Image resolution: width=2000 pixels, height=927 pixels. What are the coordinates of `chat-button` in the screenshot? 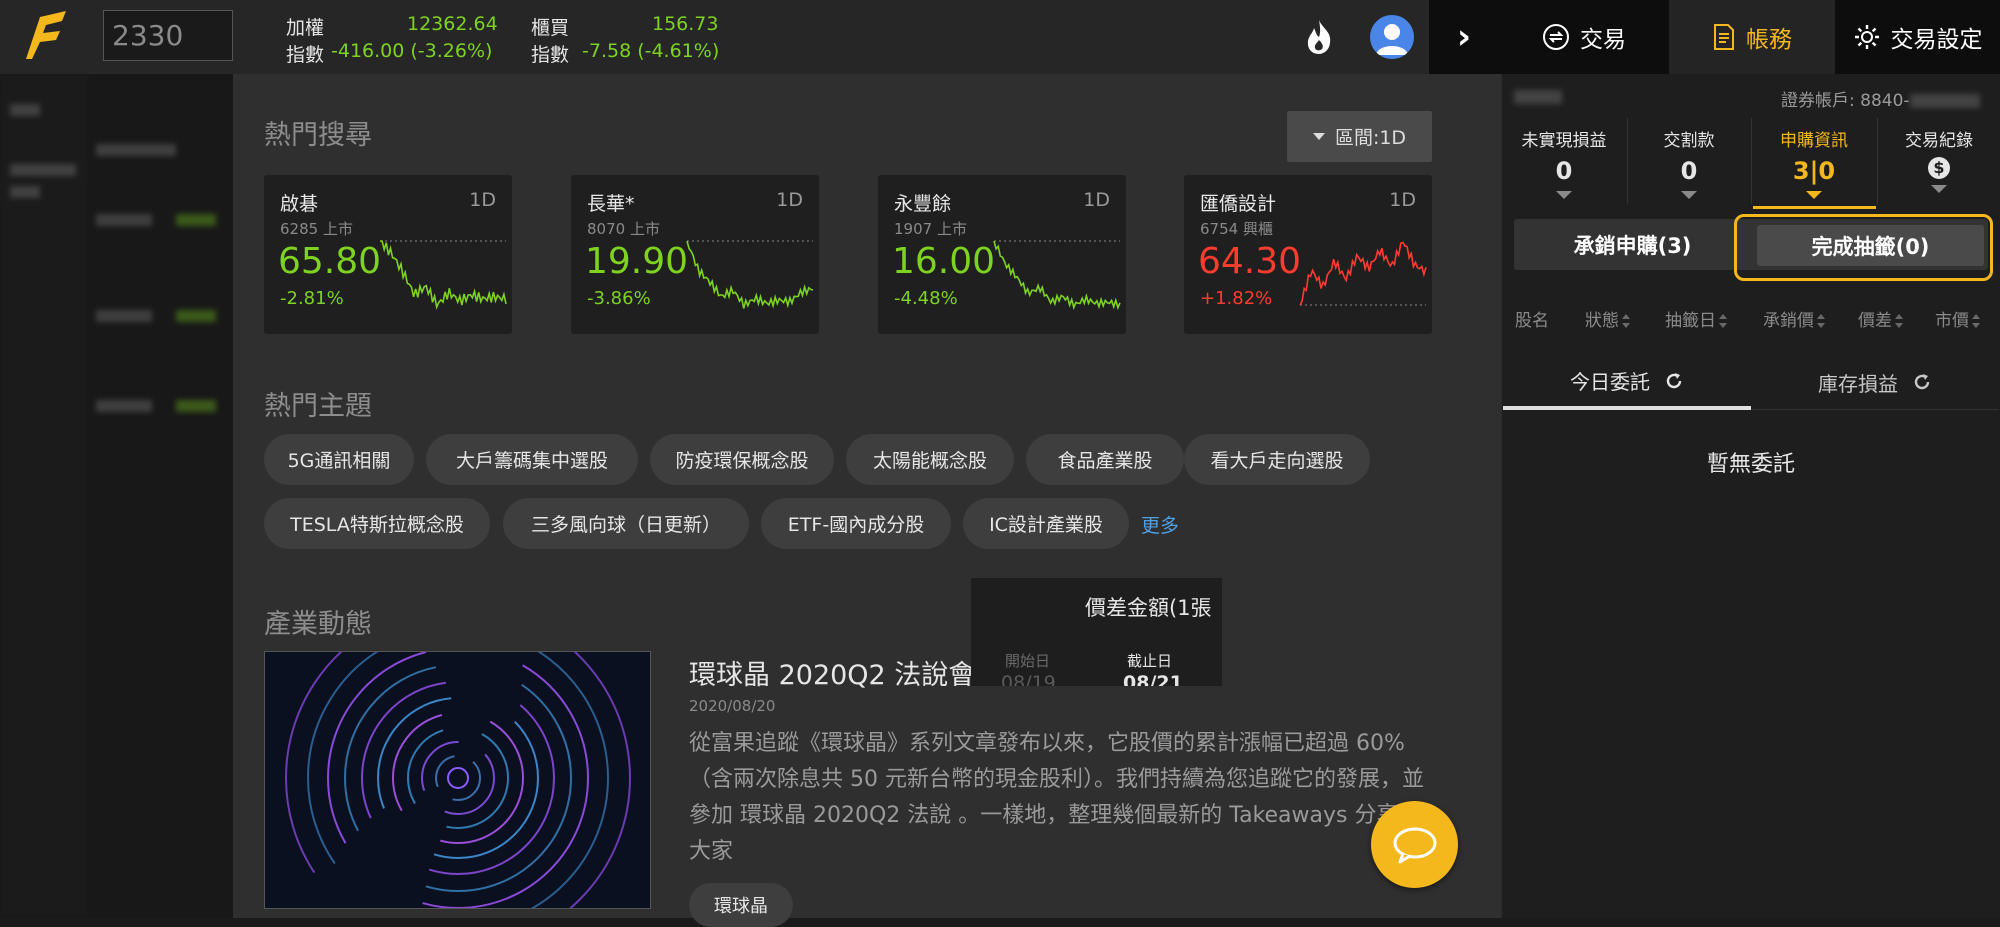 It's located at (1414, 844).